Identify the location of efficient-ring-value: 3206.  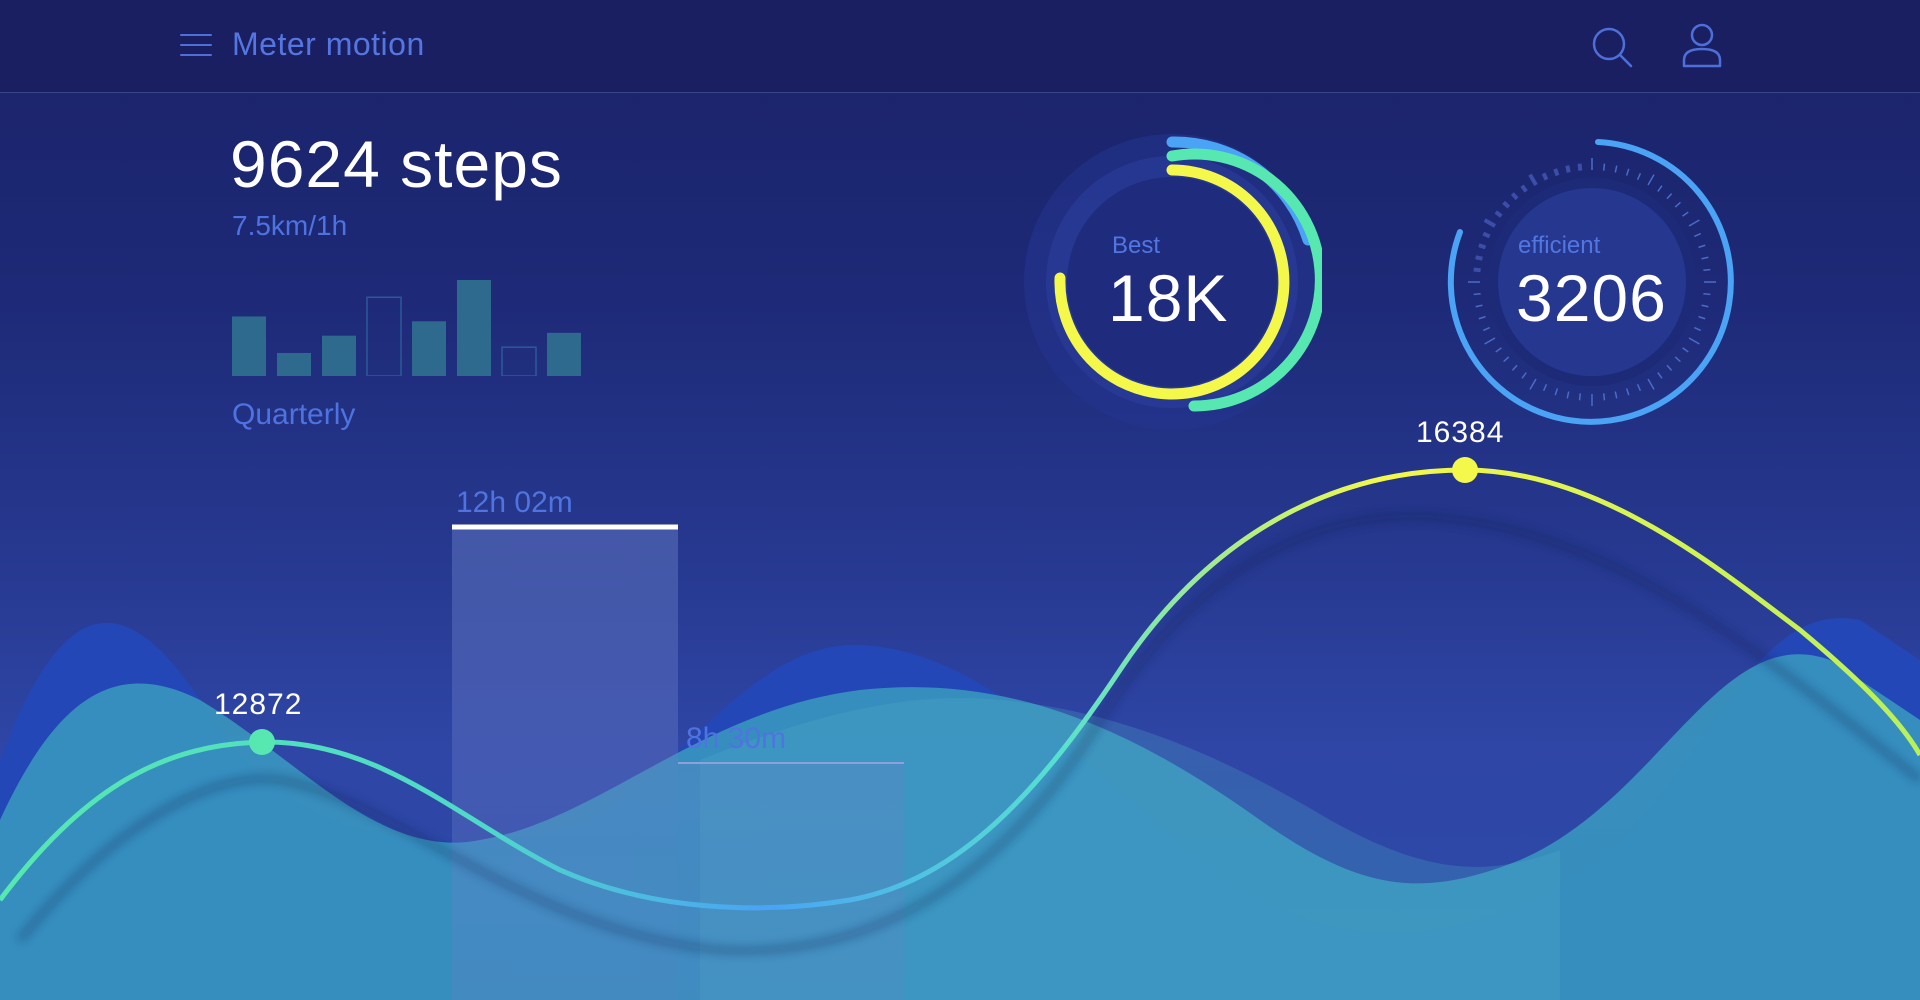
(1591, 298).